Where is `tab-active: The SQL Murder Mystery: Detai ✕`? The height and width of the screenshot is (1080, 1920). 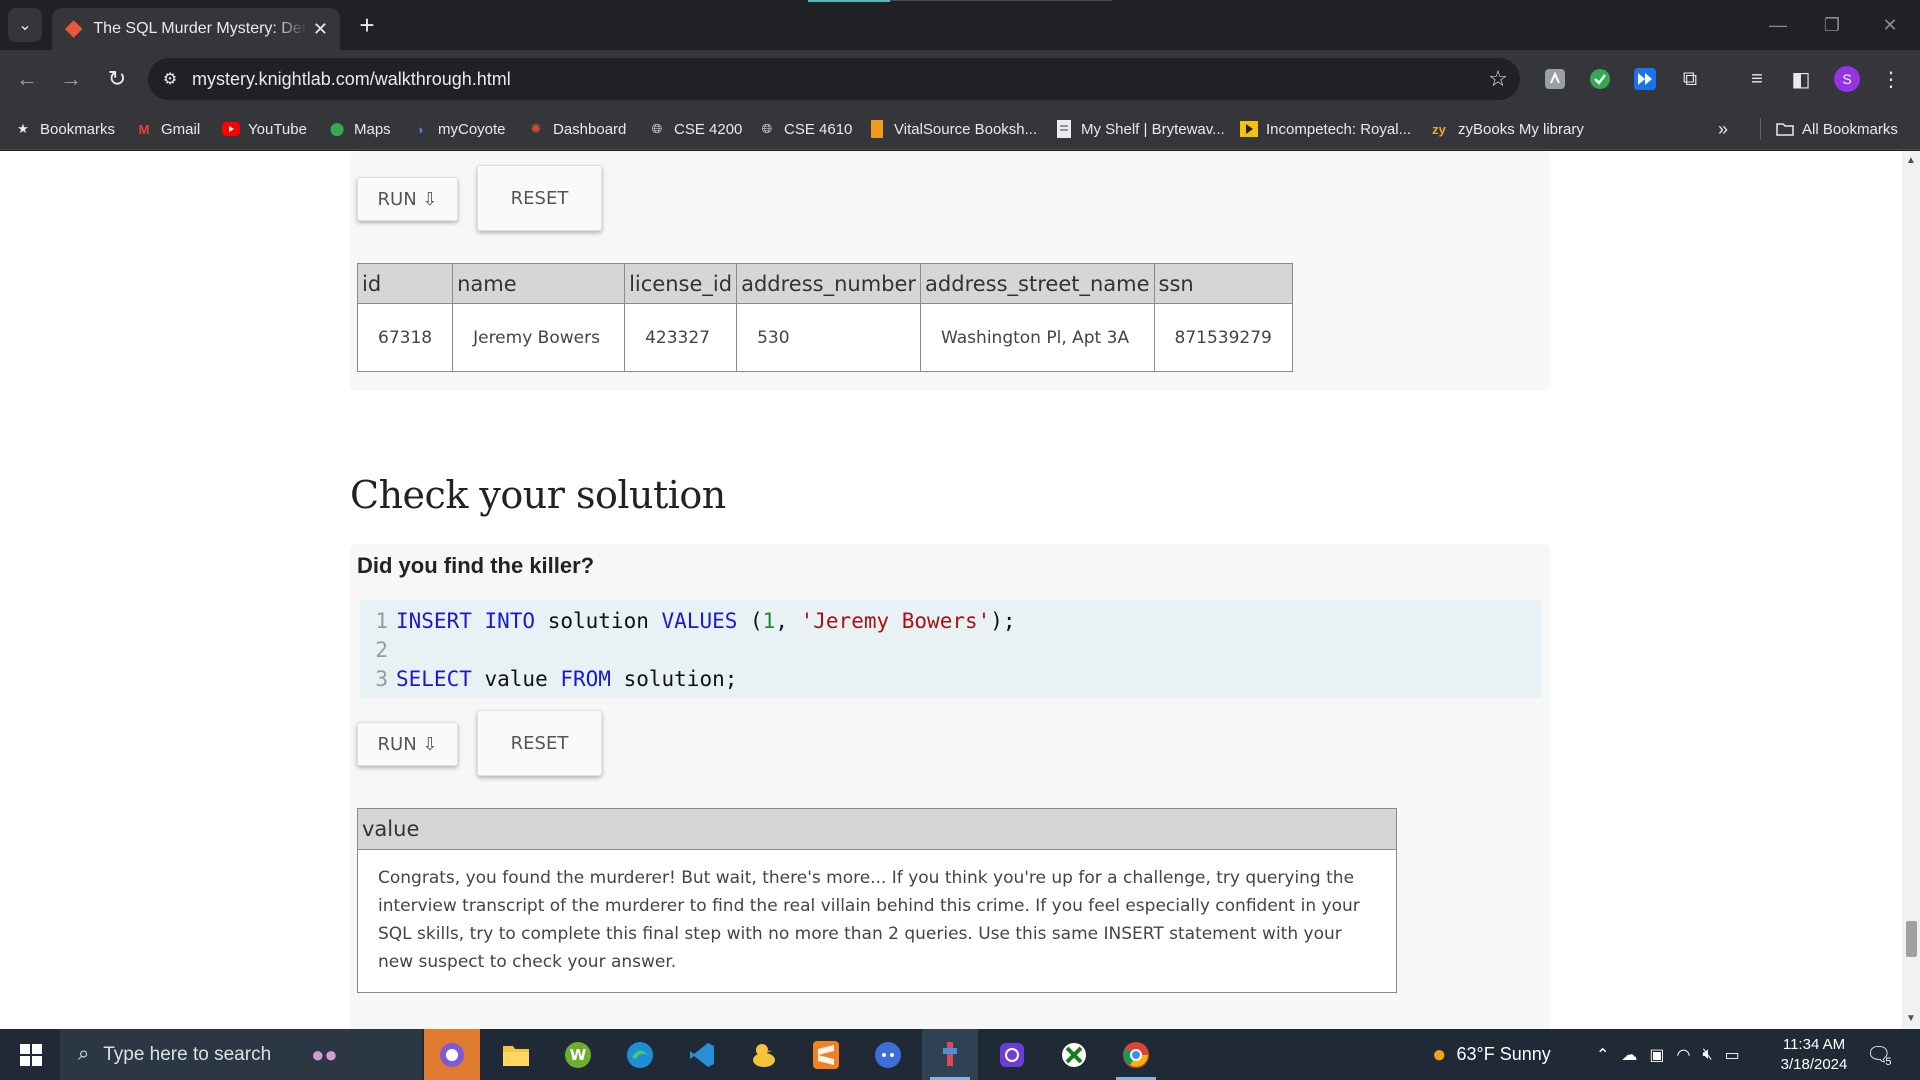
tab-active: The SQL Murder Mystery: Detai ✕ is located at coordinates (196, 29).